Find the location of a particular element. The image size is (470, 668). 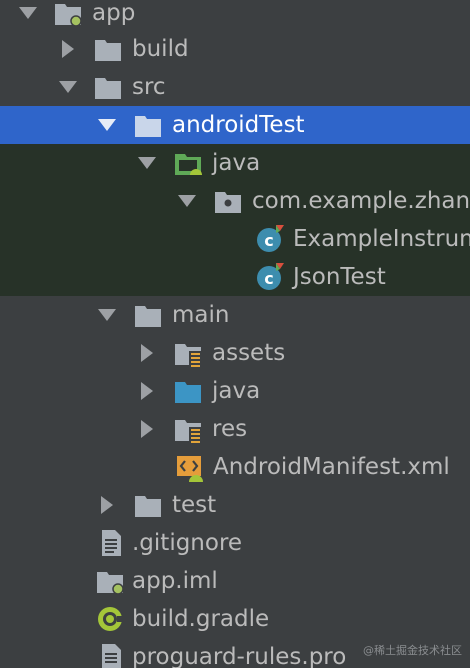

tree-label-main-java: java is located at coordinates (236, 391).